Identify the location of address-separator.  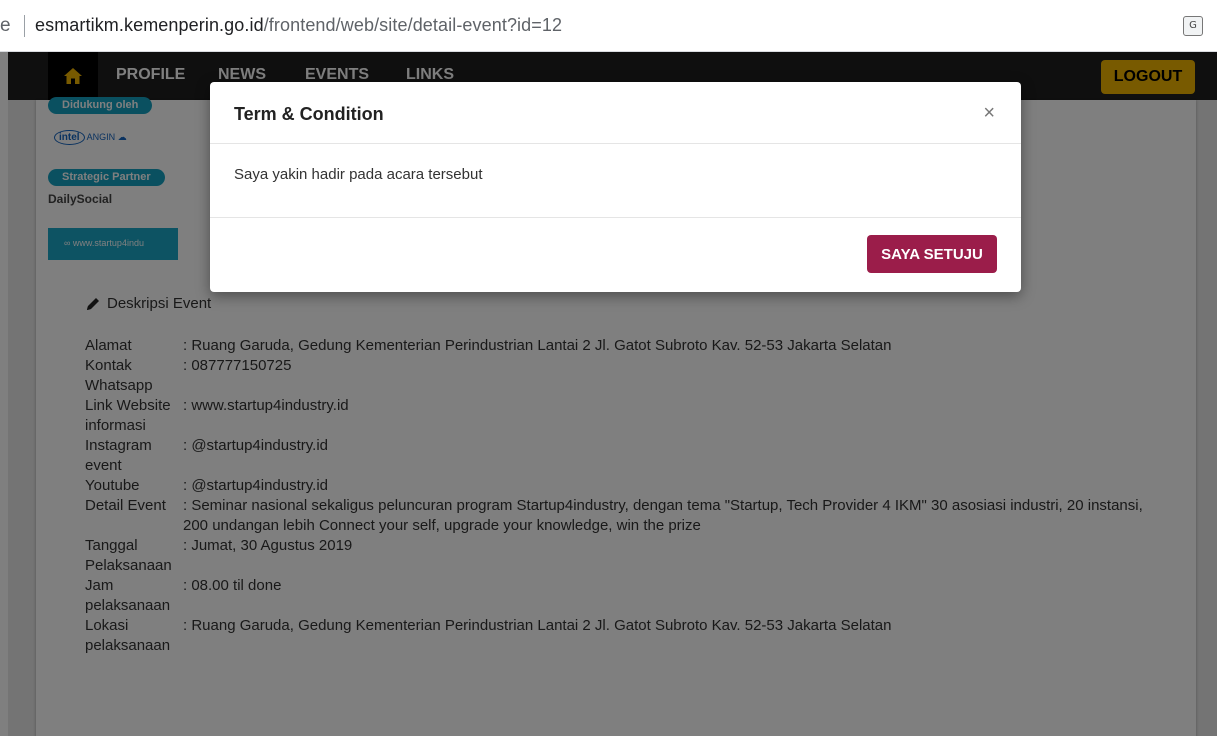
(24, 25).